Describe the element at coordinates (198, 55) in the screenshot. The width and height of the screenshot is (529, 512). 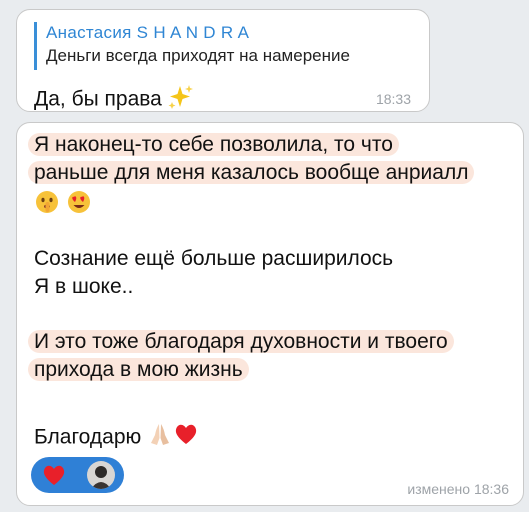
I see `reply-text: Деньги всегда приходят на намерение` at that location.